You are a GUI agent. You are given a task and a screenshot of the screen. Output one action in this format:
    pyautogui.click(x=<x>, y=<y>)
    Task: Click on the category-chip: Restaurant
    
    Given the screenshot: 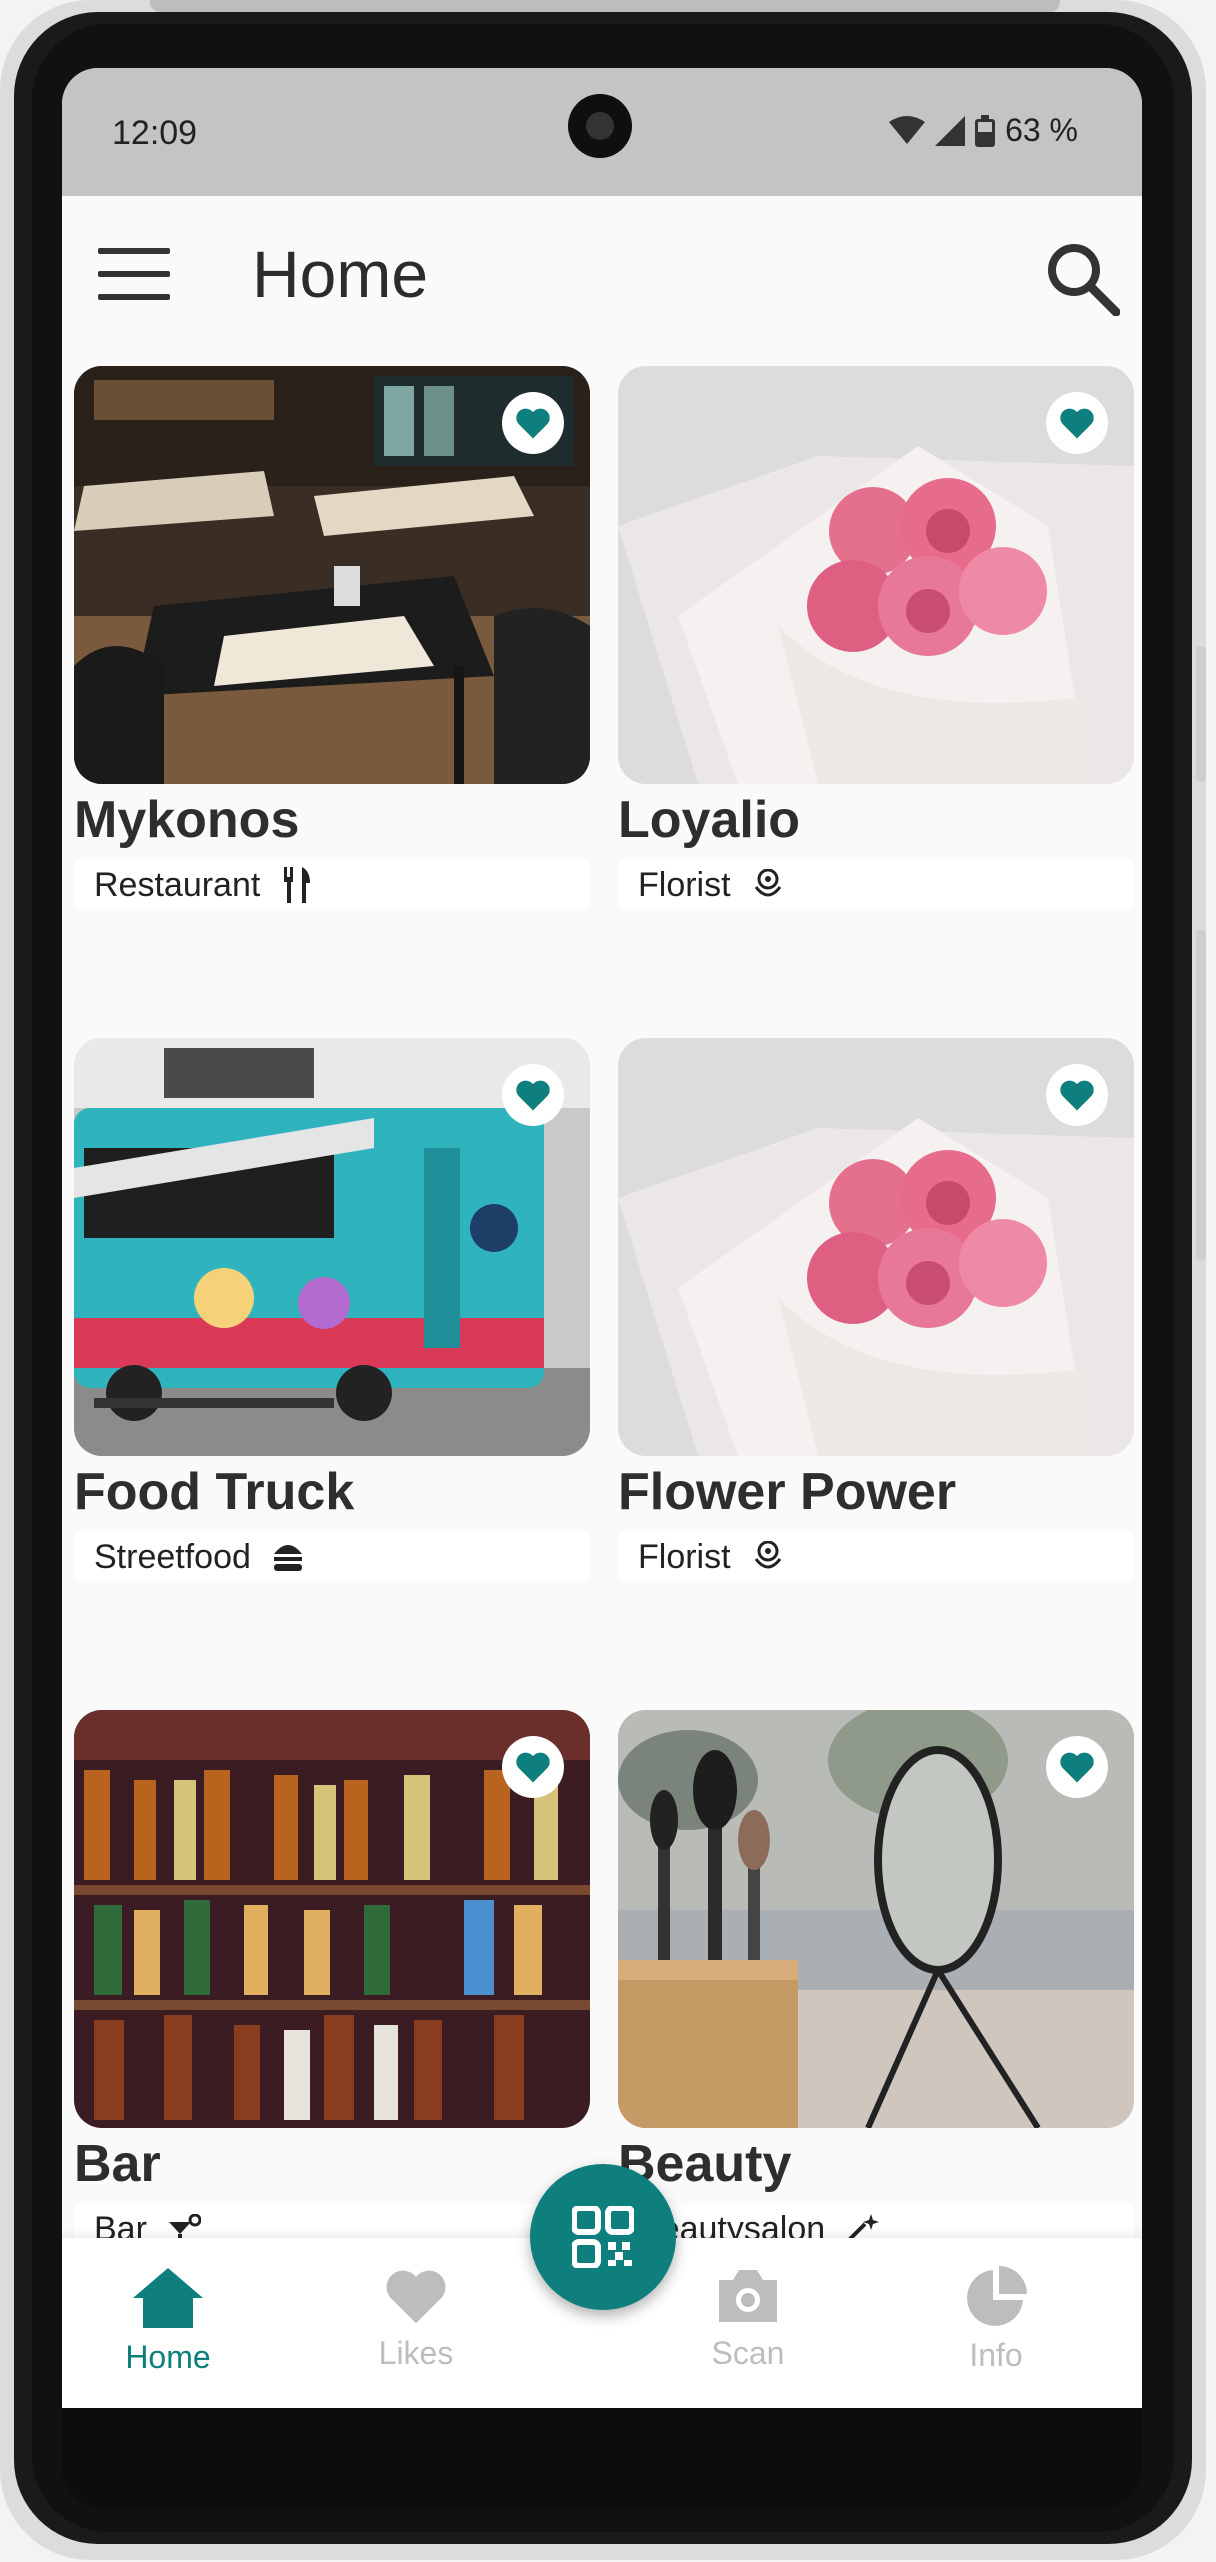 What is the action you would take?
    pyautogui.click(x=332, y=885)
    